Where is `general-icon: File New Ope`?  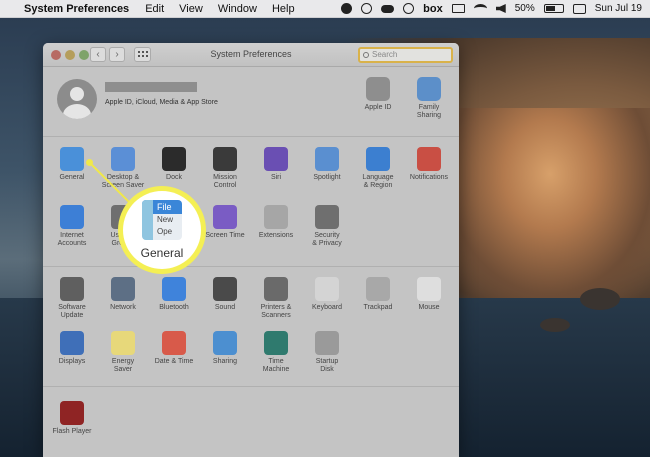
general-icon: File New Ope is located at coordinates (162, 220).